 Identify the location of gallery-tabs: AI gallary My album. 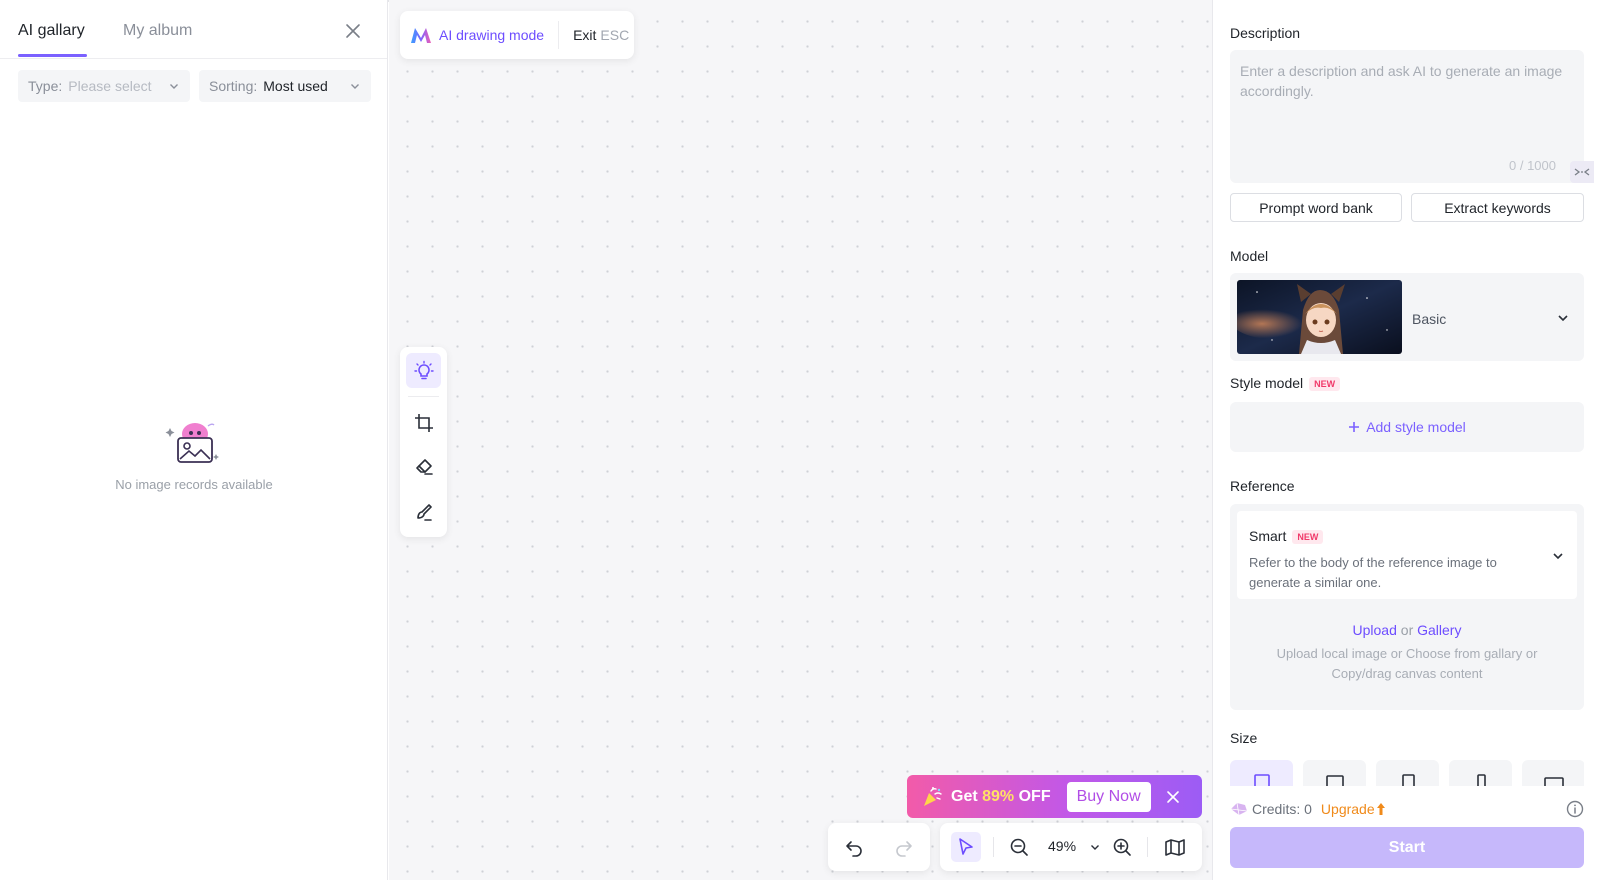
(193, 29).